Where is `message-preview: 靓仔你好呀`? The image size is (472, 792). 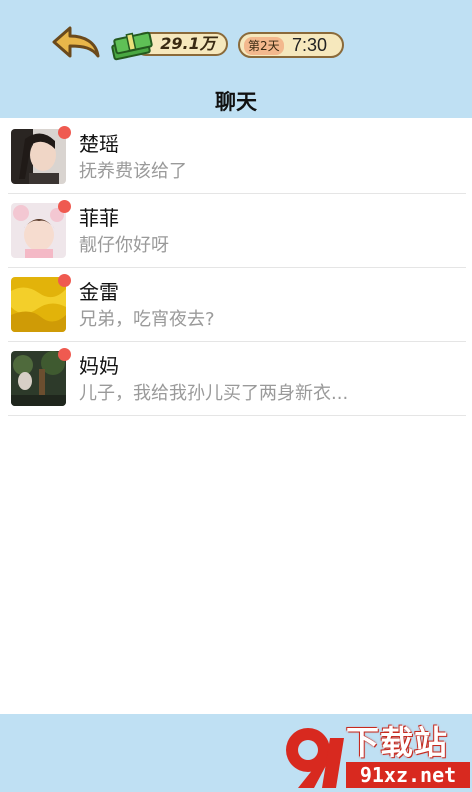 message-preview: 靓仔你好呀 is located at coordinates (124, 245).